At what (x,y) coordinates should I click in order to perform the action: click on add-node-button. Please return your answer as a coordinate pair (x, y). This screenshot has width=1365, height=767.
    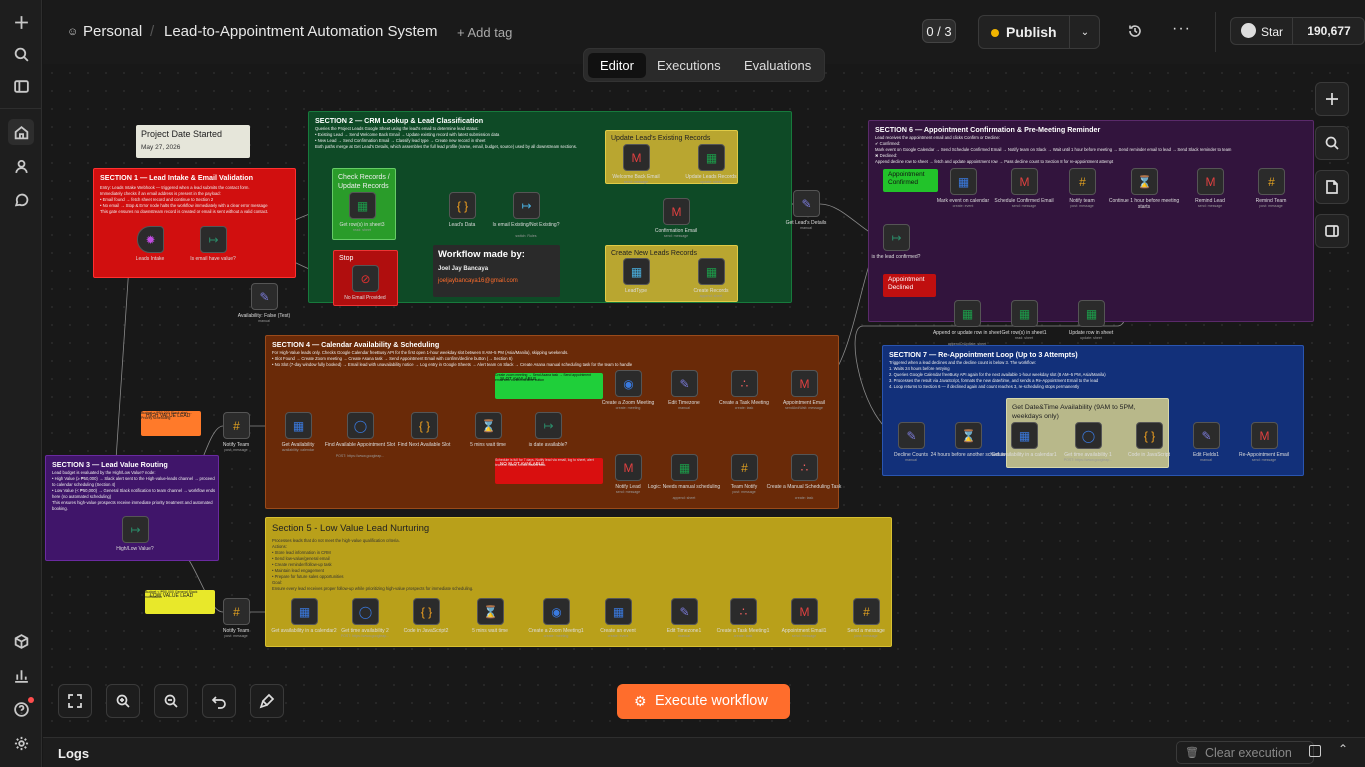
    Looking at the image, I should click on (1332, 99).